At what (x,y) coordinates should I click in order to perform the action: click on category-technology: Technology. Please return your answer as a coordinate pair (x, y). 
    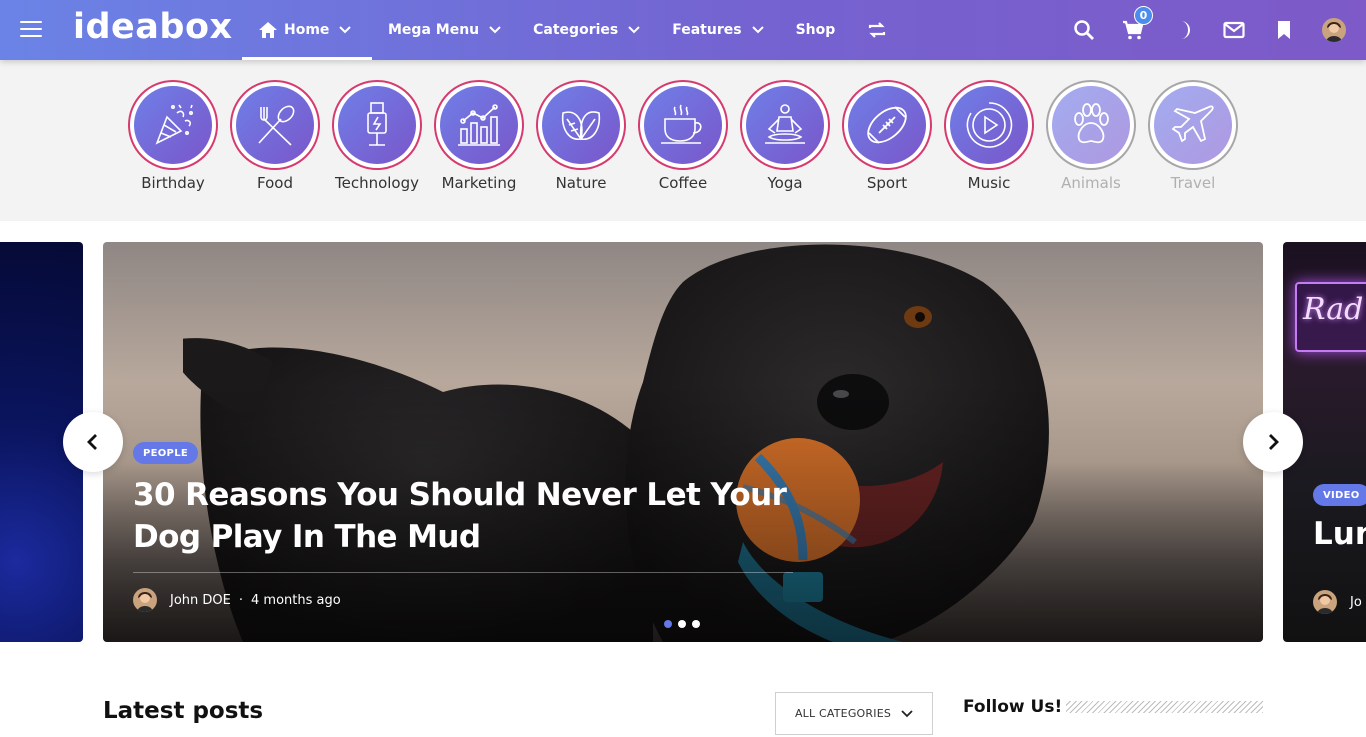
    Looking at the image, I should click on (377, 136).